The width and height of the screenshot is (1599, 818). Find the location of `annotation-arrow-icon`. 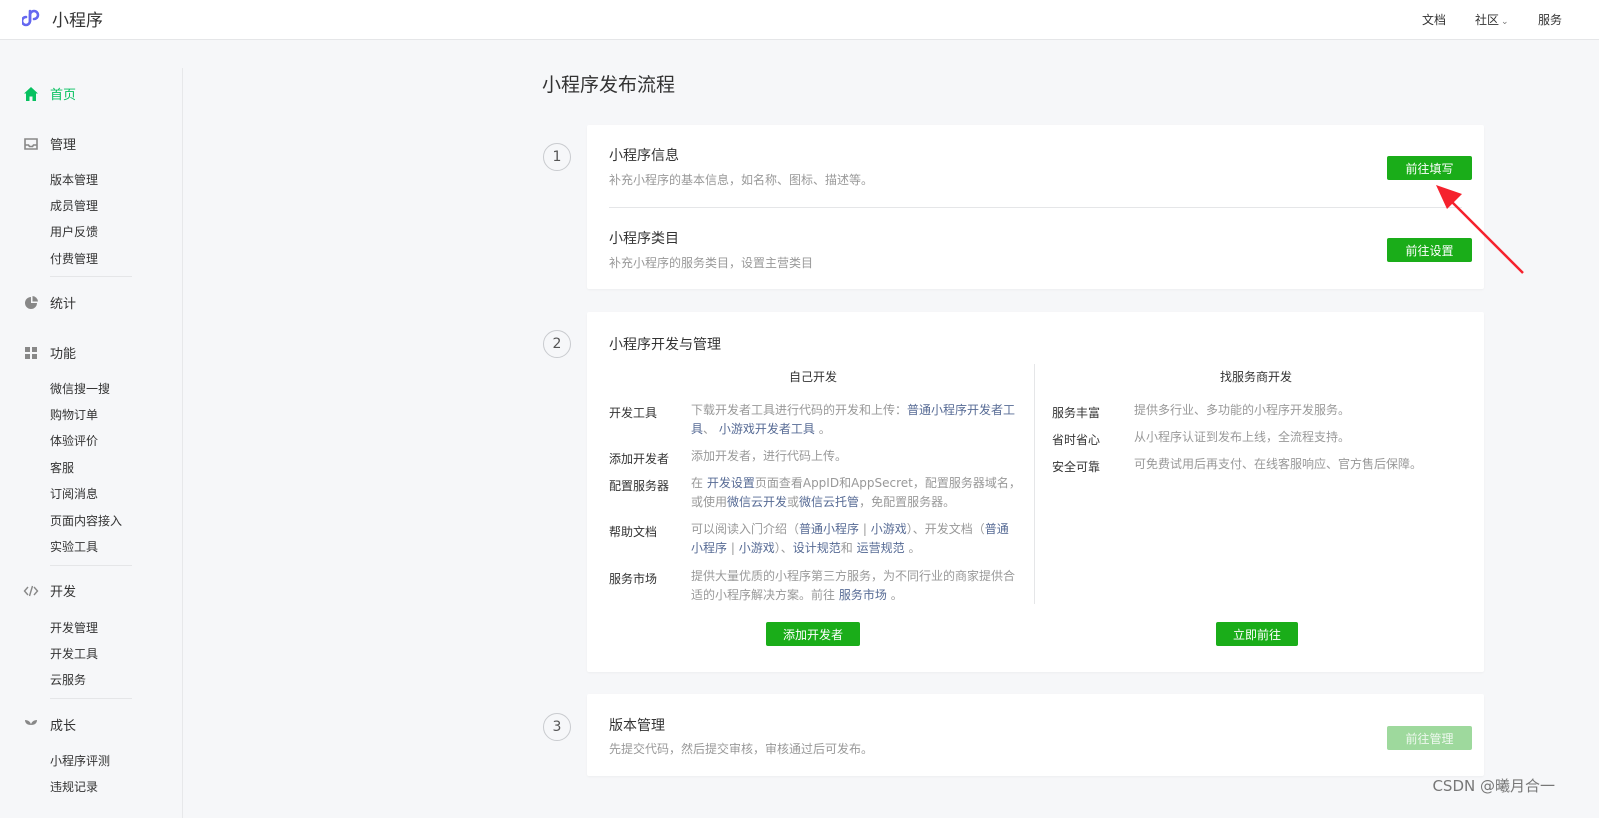

annotation-arrow-icon is located at coordinates (1480, 229).